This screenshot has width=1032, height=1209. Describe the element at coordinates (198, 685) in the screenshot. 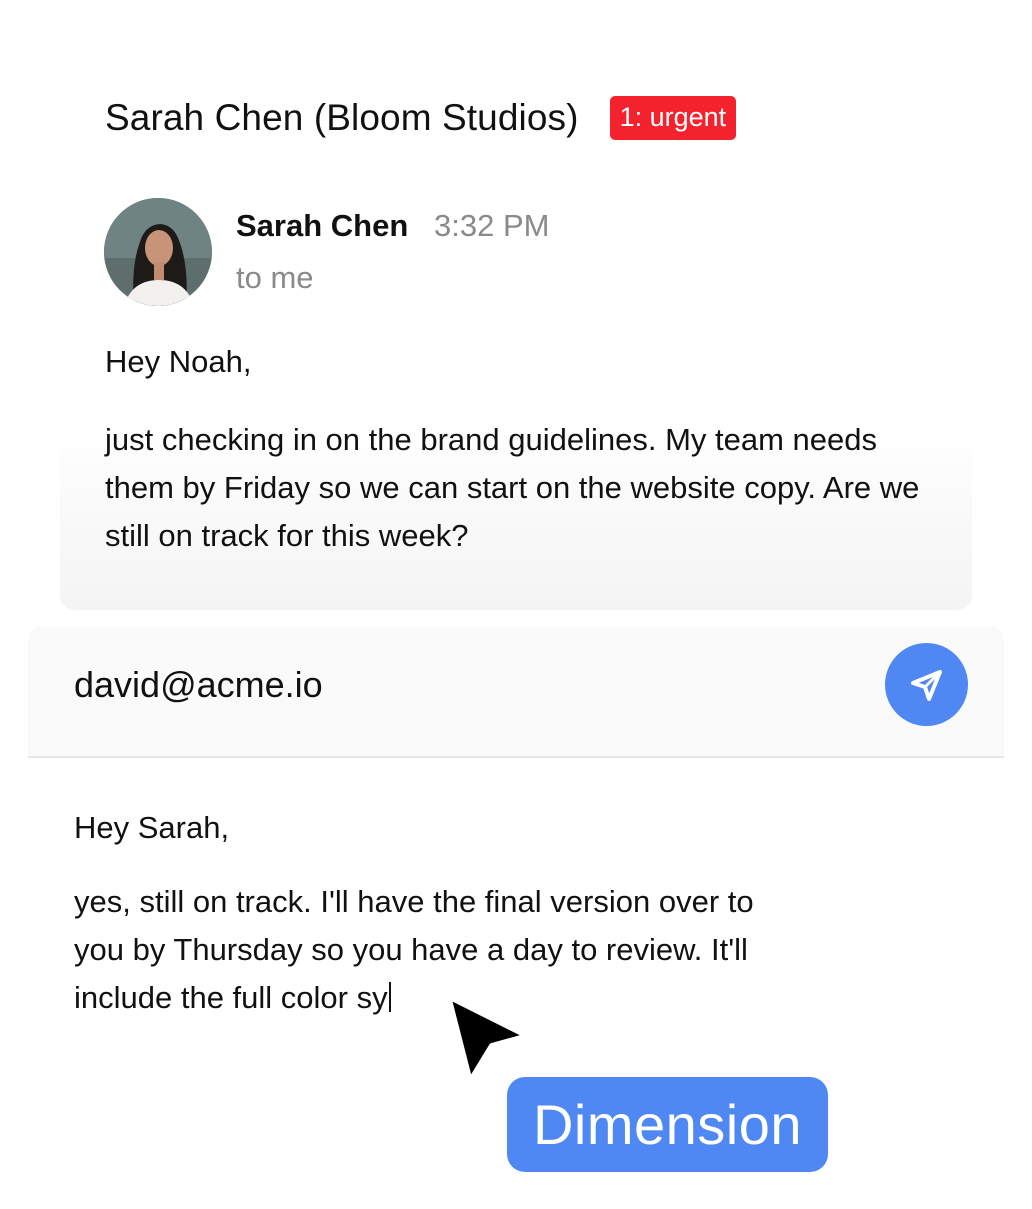

I see `reply-to-field: david@acme.io` at that location.